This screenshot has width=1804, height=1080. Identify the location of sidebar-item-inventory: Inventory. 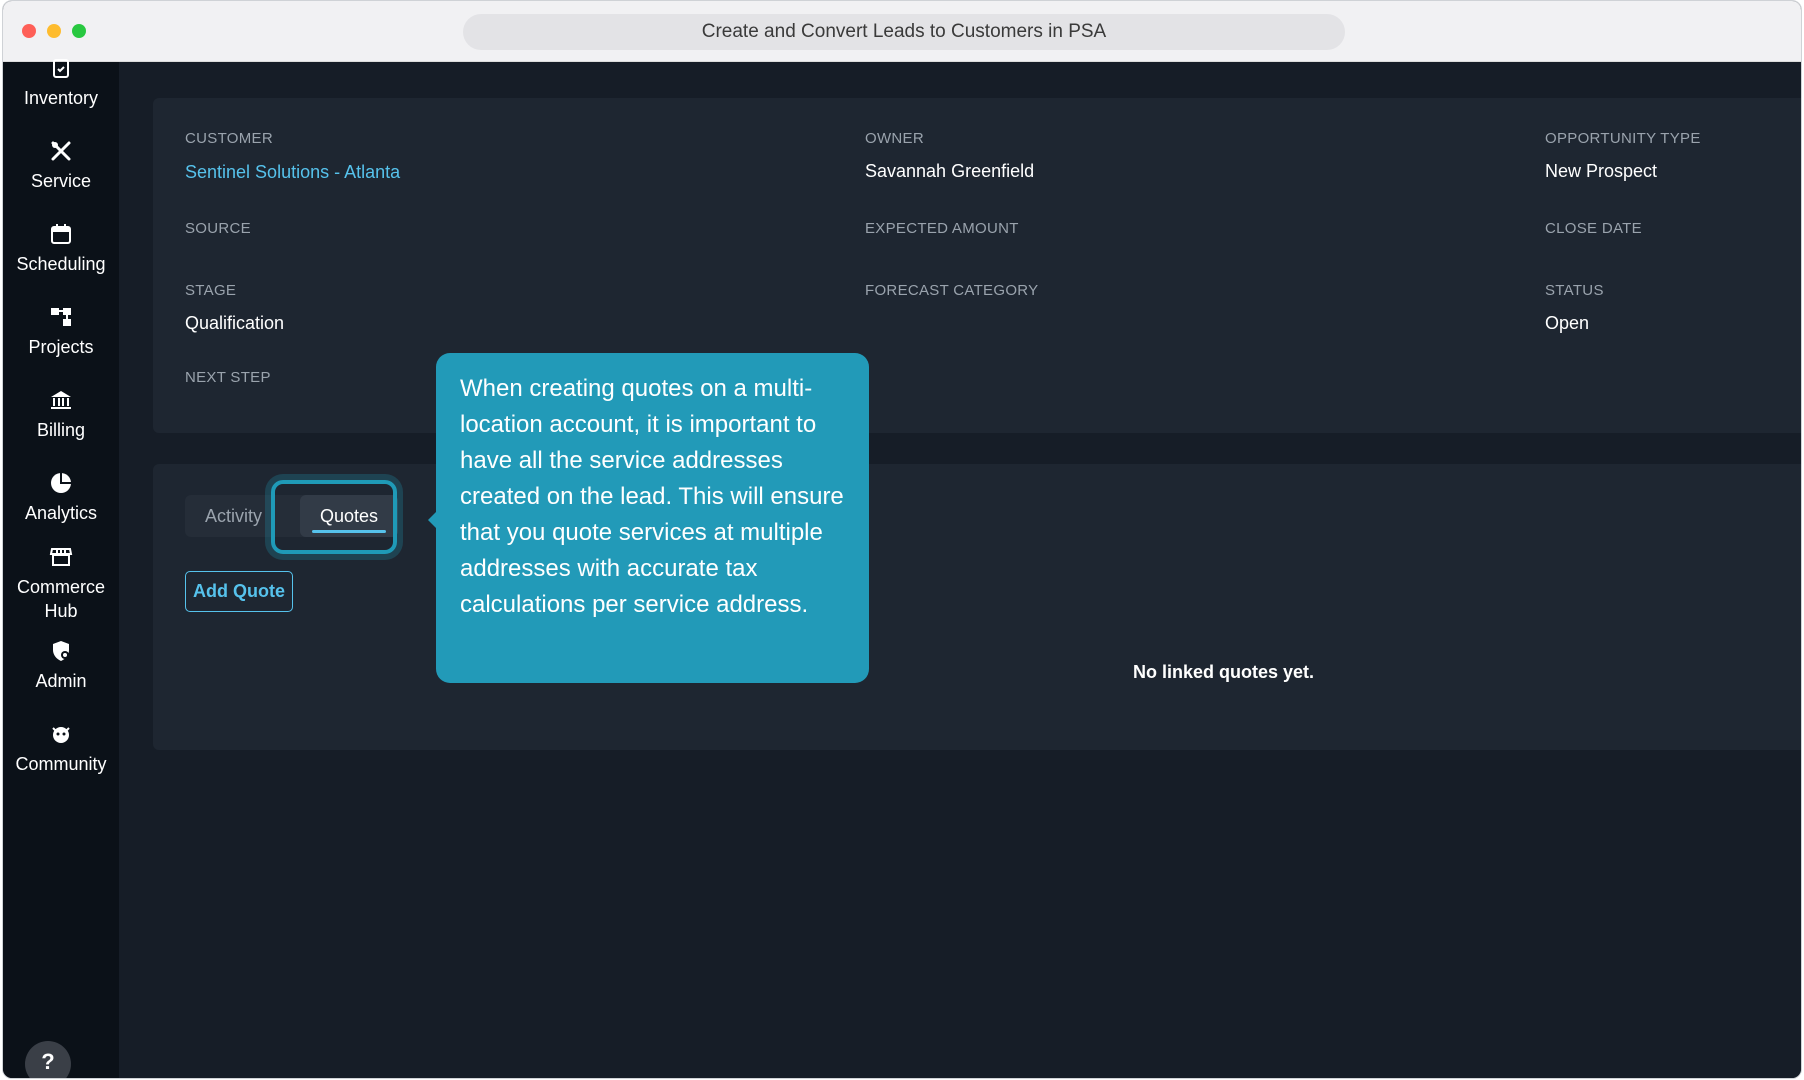
(61, 83).